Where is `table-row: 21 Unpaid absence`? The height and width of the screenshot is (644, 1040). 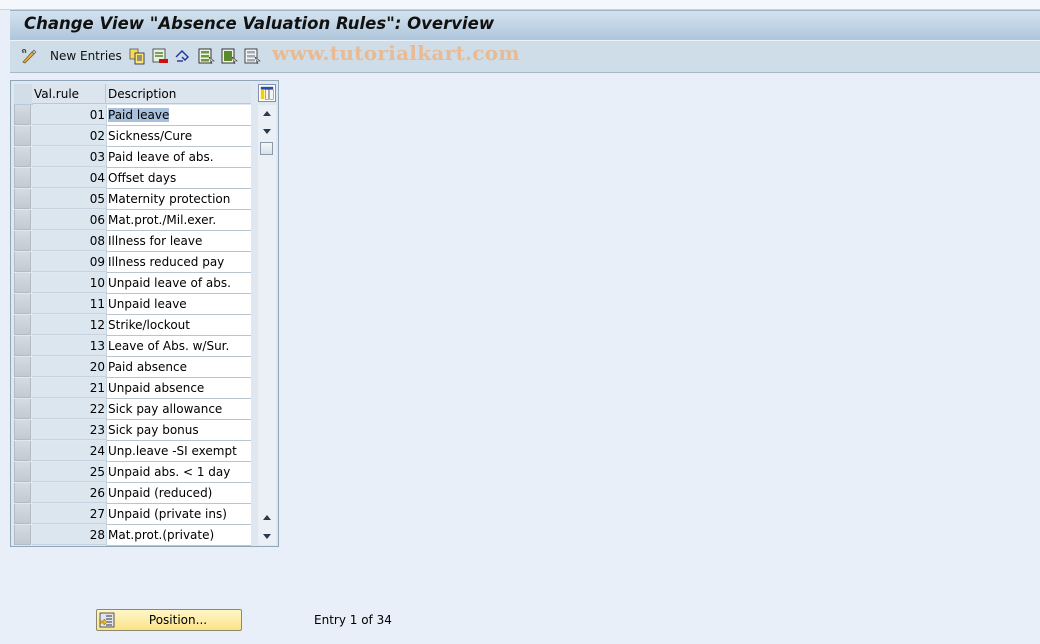 table-row: 21 Unpaid absence is located at coordinates (132, 388).